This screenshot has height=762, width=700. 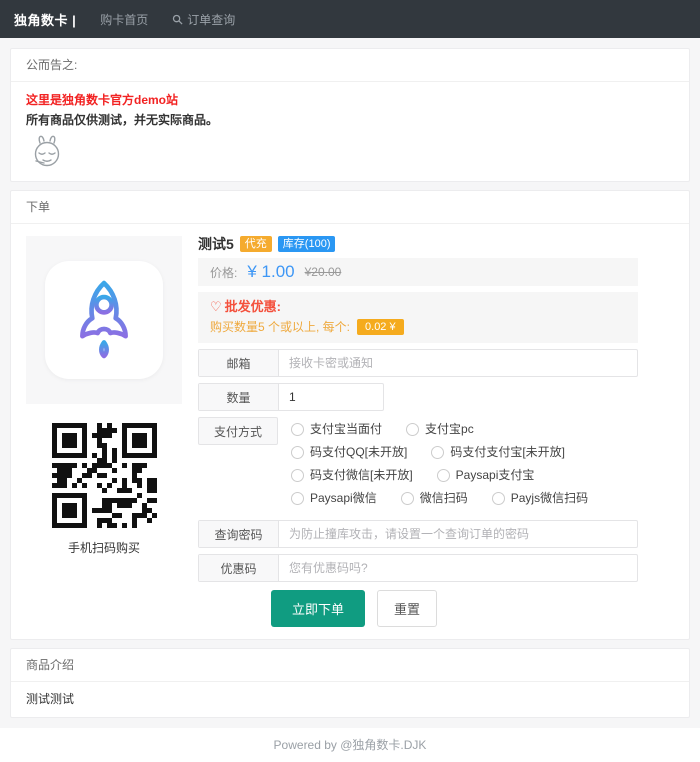 What do you see at coordinates (418, 317) in the screenshot?
I see `wholesale-panel: ♡ 批发优惠: 购买数量5 个或以上, 每个: 0.02 ¥` at bounding box center [418, 317].